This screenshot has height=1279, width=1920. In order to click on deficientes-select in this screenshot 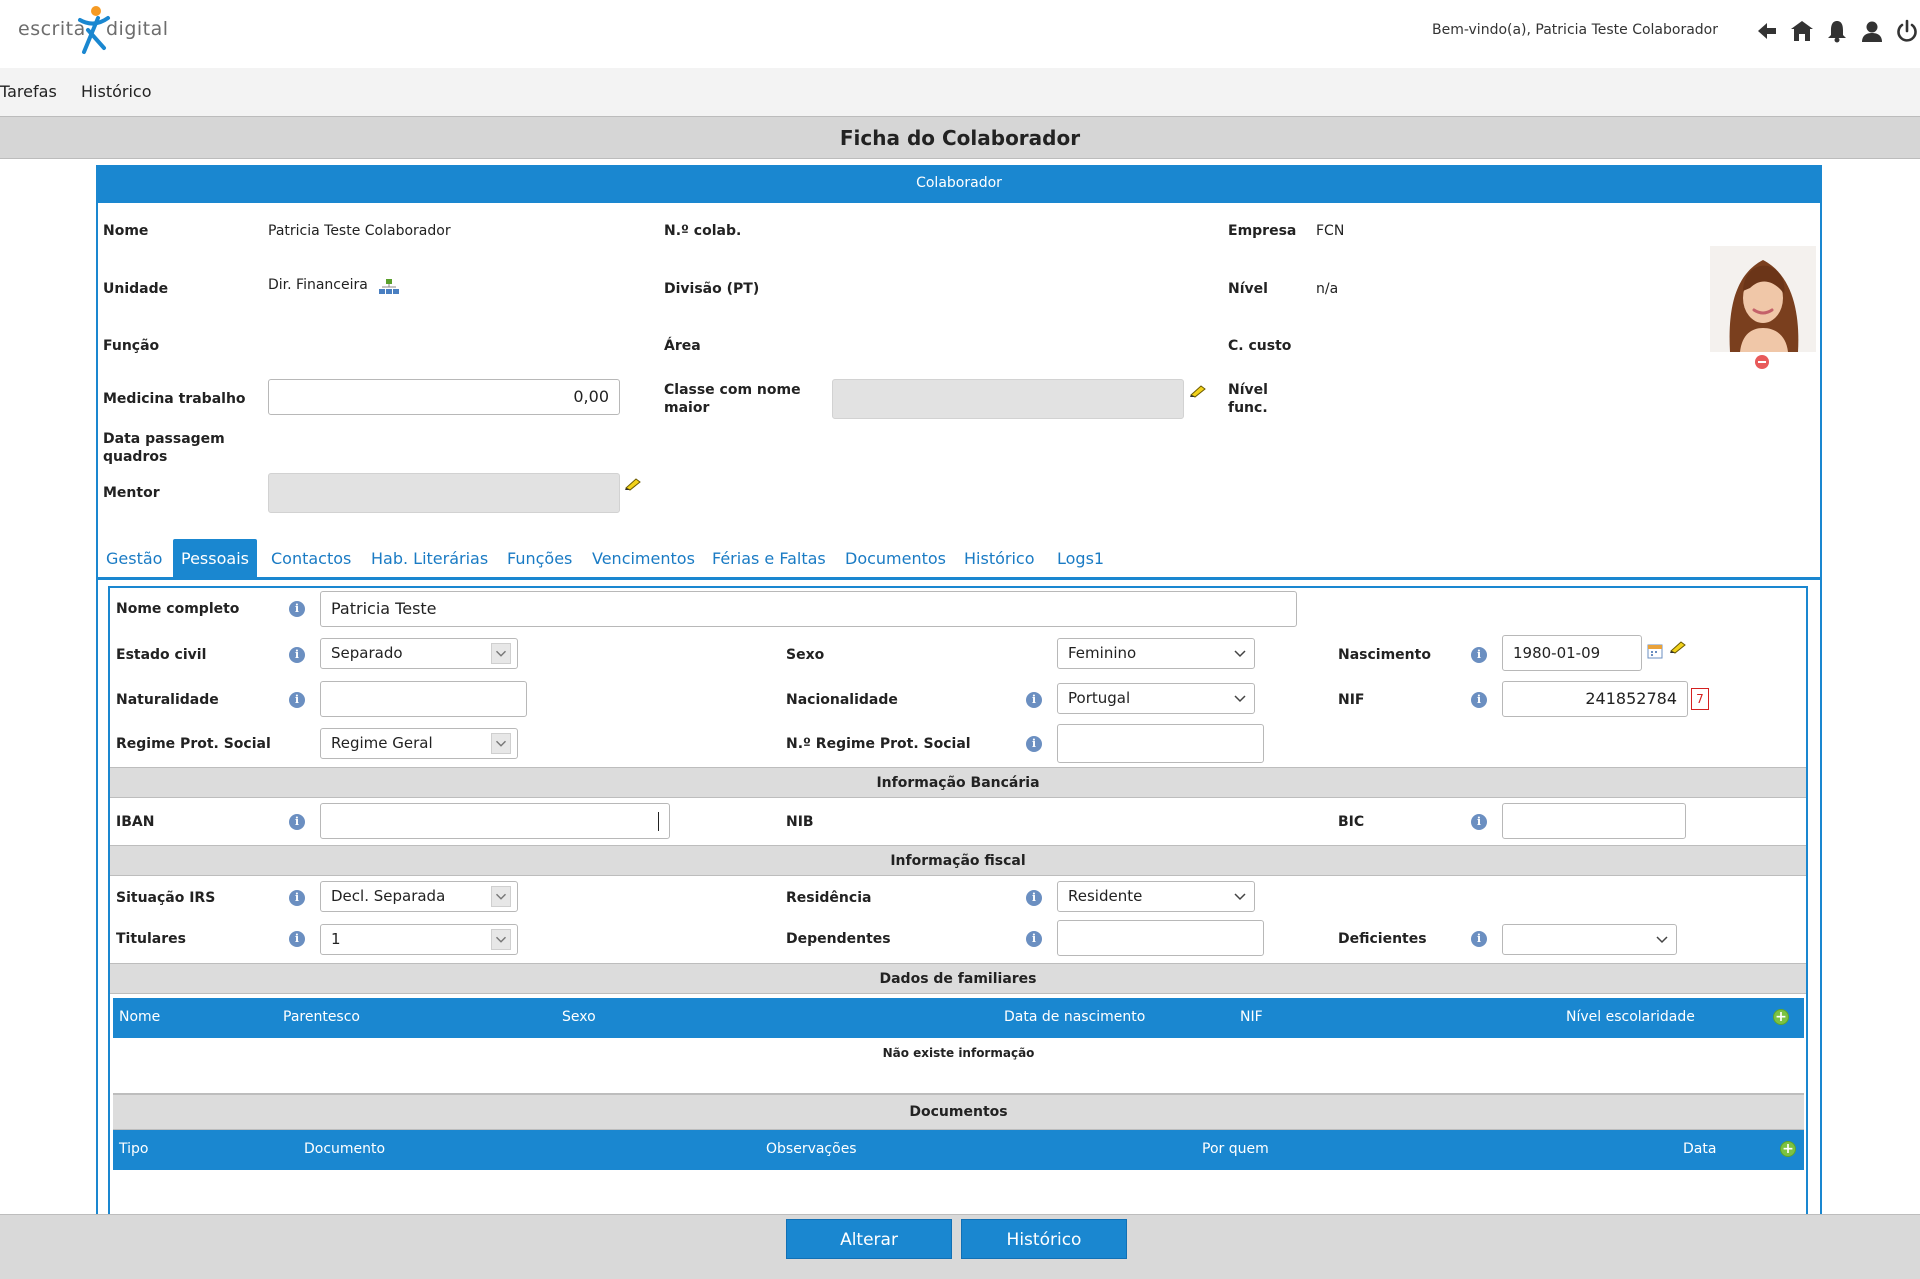, I will do `click(1589, 939)`.